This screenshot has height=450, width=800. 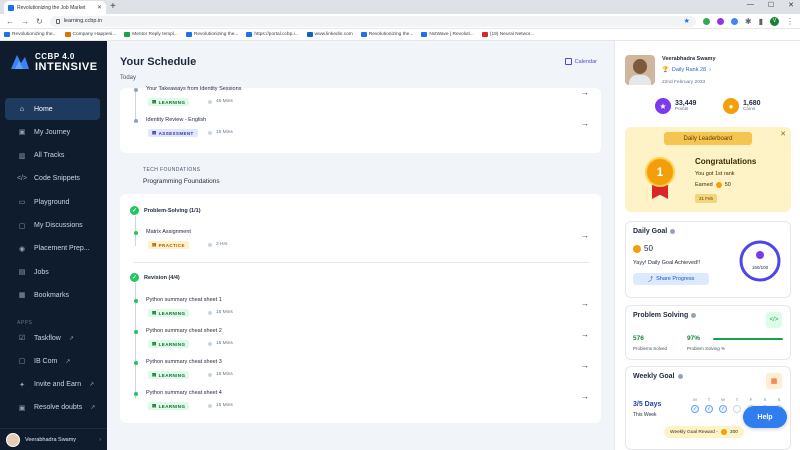 I want to click on reload-icon: ↻, so click(x=39, y=21).